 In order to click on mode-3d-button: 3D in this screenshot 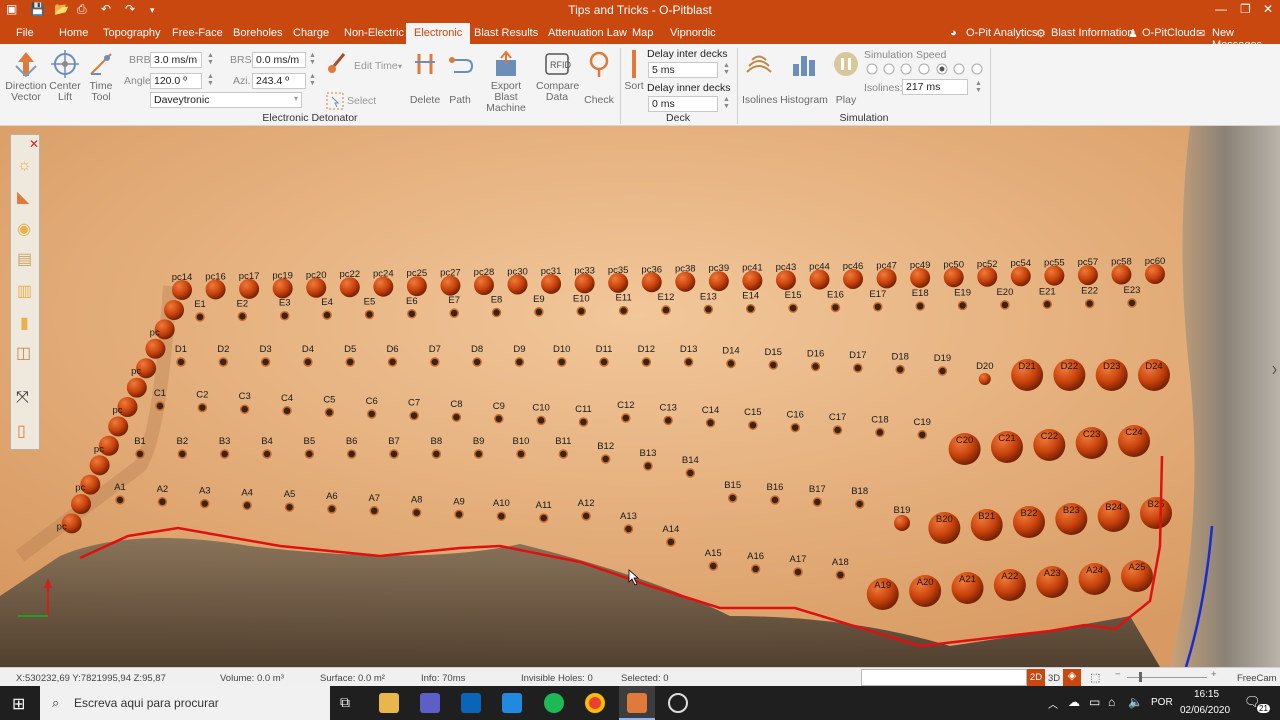, I will do `click(1054, 678)`.